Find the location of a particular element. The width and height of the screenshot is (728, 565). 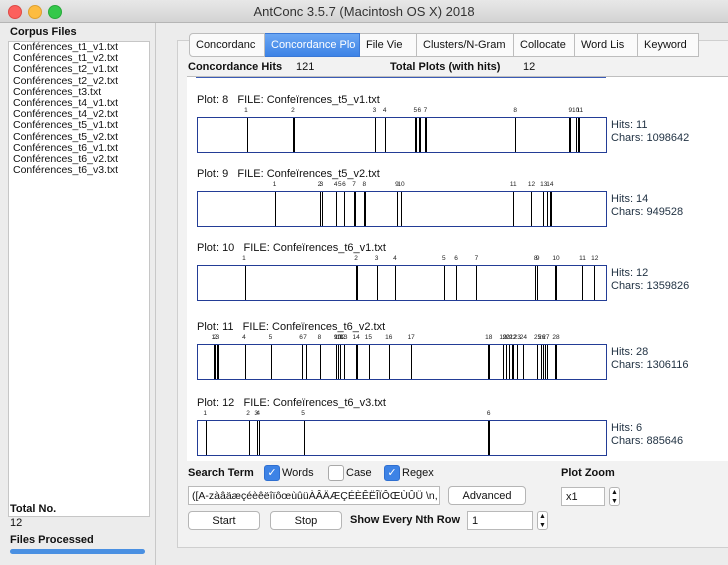

plot-chars-count: Chars: 885646 is located at coordinates (647, 441).